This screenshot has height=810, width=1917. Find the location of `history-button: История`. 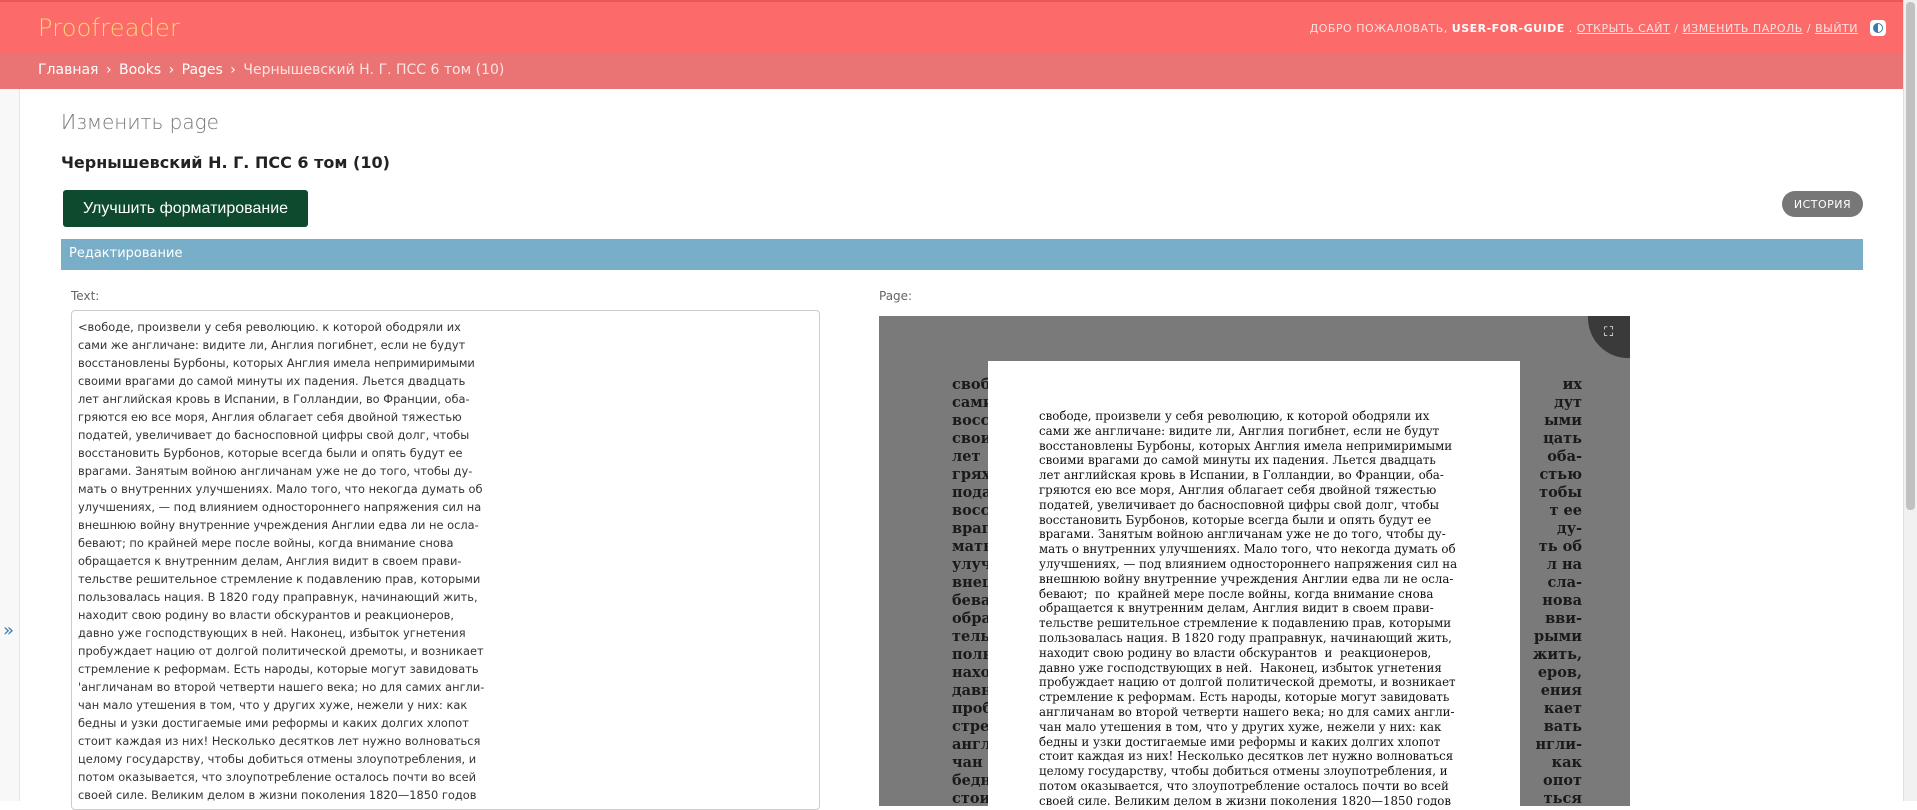

history-button: История is located at coordinates (1822, 204).